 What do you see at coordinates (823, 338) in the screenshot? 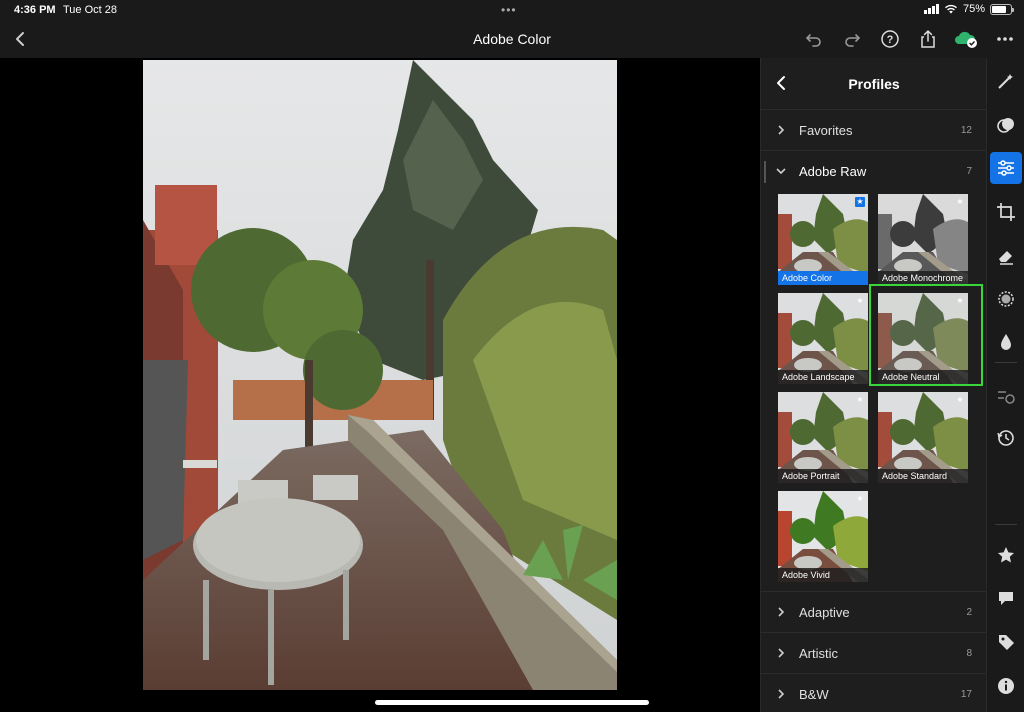
I see `profile-thumb-adobe-landscape: ★ Adobe Landscape` at bounding box center [823, 338].